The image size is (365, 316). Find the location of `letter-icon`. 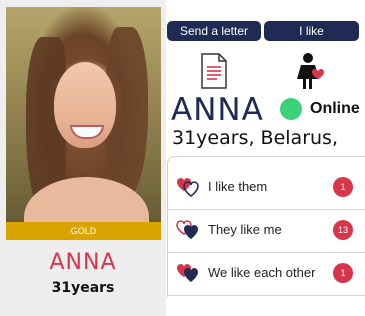

letter-icon is located at coordinates (214, 71).